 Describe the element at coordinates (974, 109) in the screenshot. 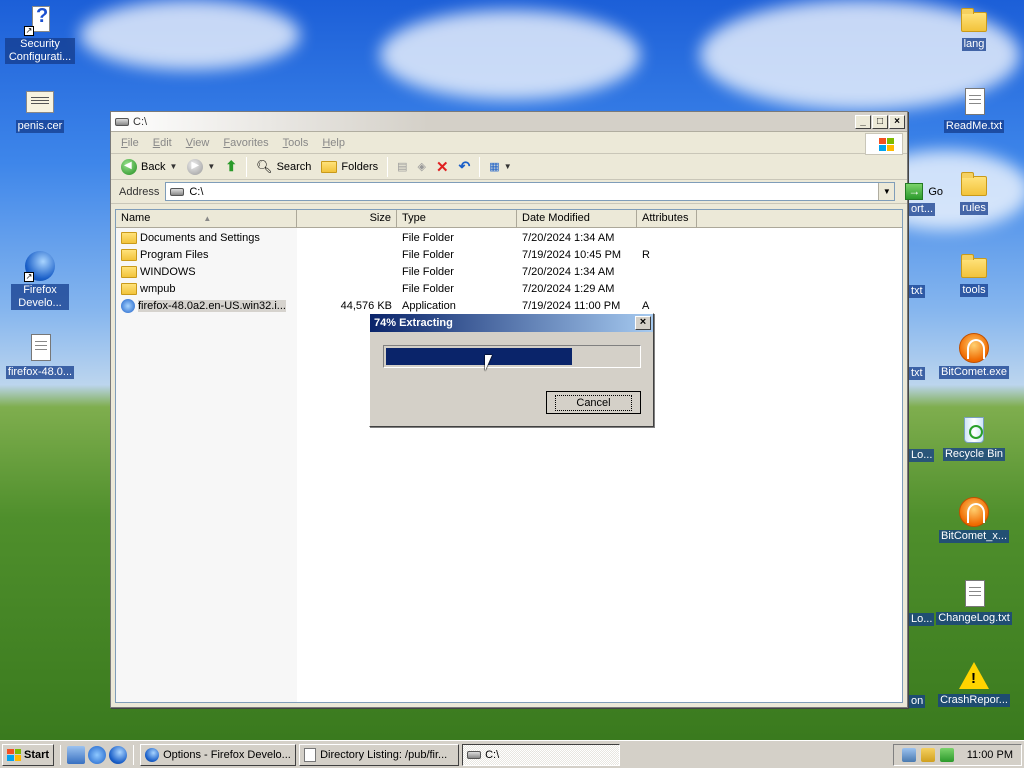

I see `desktop-icon-readme: ReadMe.txt` at that location.